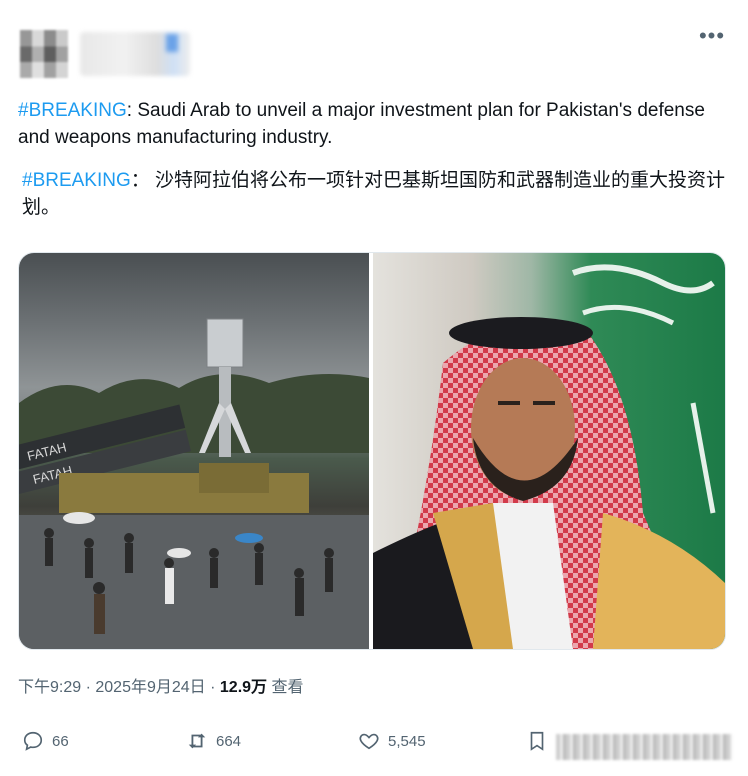 This screenshot has width=748, height=776. What do you see at coordinates (229, 741) in the screenshot?
I see `repost-count: 664` at bounding box center [229, 741].